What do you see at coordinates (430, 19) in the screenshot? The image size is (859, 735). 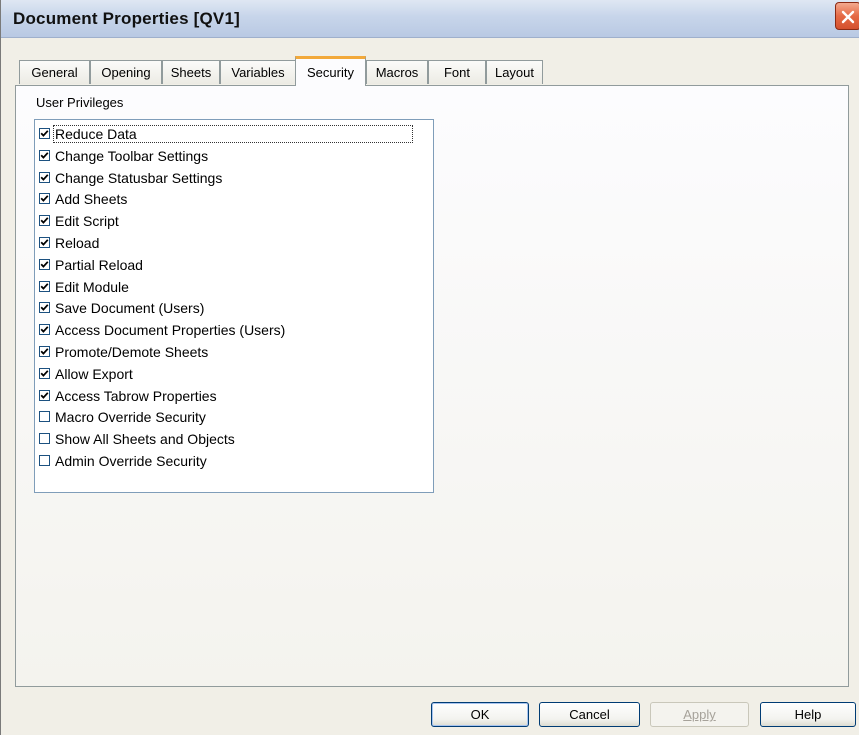 I see `title-bar: Document Properties [QV1]` at bounding box center [430, 19].